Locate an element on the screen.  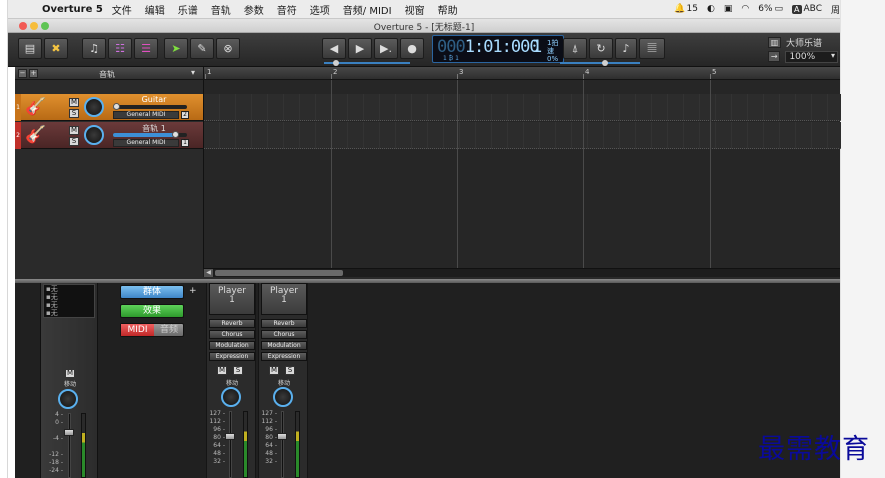
play-from-cursor-button: ▶. is located at coordinates (386, 48).